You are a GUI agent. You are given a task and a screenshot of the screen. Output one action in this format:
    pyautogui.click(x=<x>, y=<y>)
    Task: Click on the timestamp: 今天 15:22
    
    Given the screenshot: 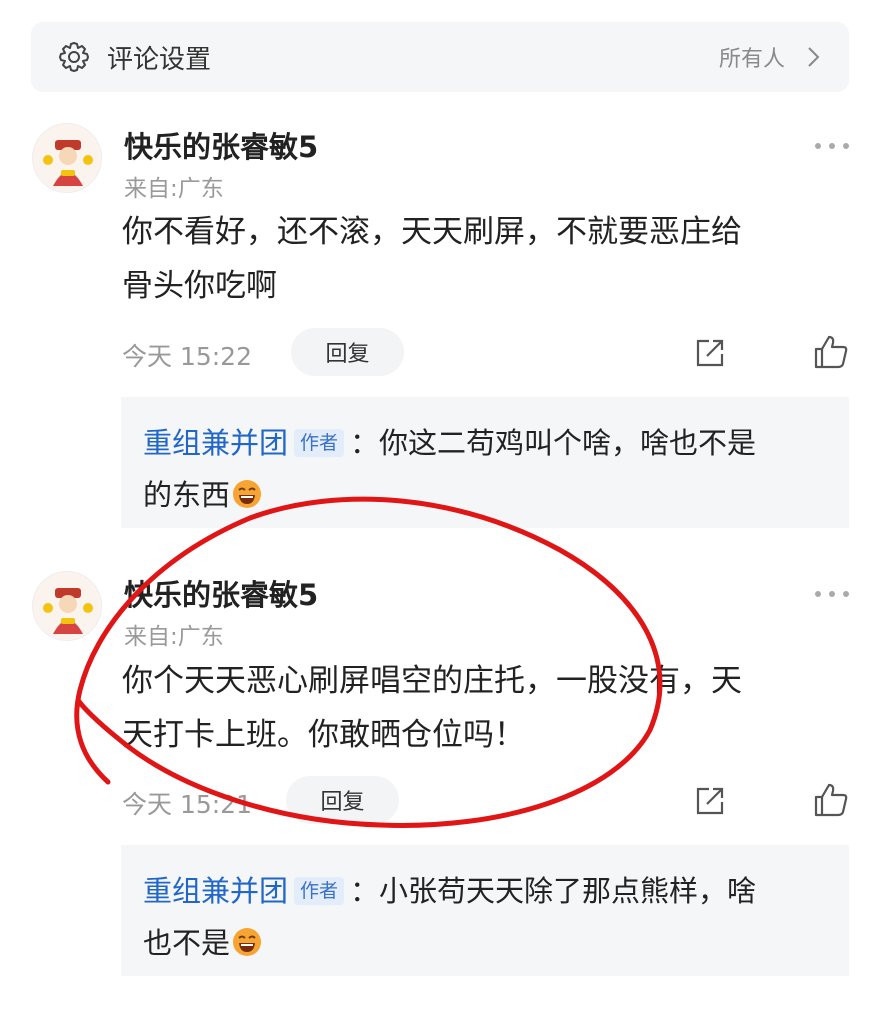 What is the action you would take?
    pyautogui.click(x=187, y=356)
    